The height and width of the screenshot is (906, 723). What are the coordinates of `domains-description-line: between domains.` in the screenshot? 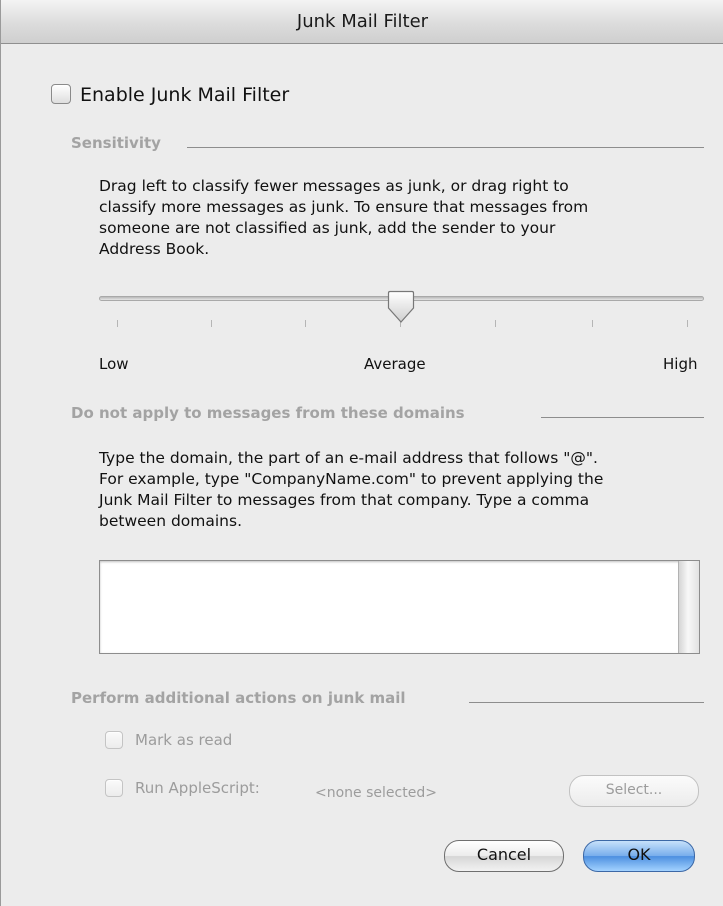 It's located at (171, 521).